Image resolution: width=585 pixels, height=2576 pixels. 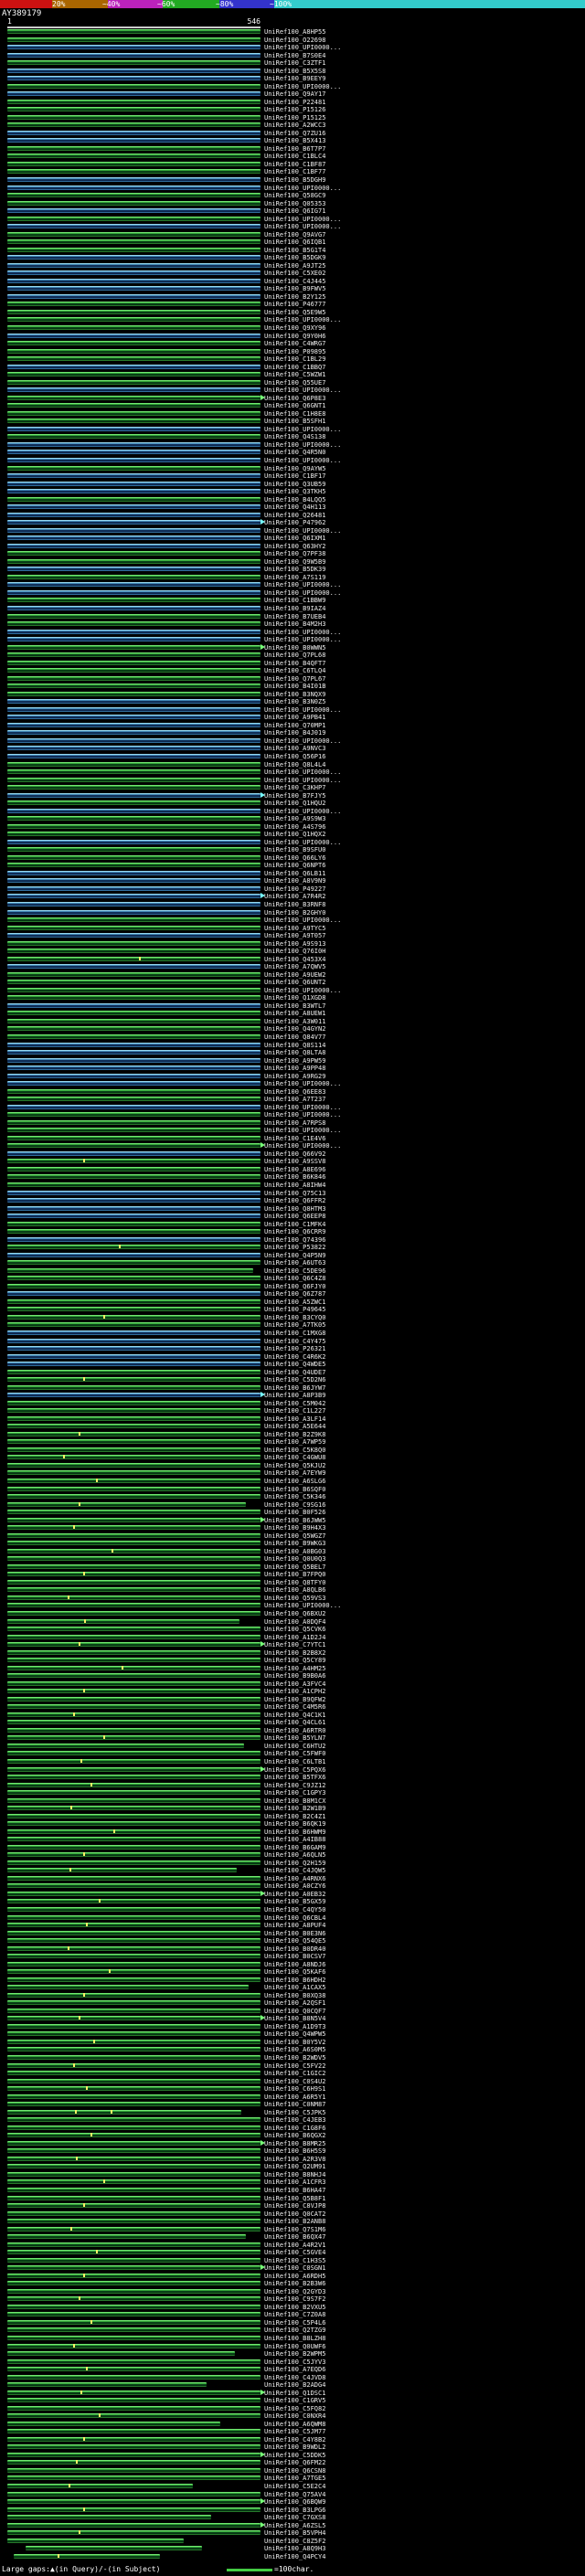 What do you see at coordinates (295, 835) in the screenshot?
I see `hit-label: UniRef100_Q1HQX2` at bounding box center [295, 835].